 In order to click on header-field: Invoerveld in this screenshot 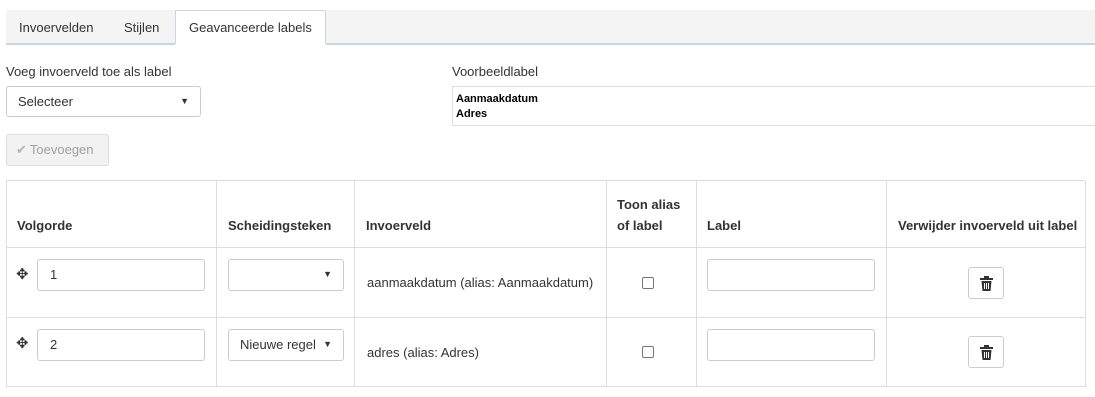, I will do `click(399, 225)`.